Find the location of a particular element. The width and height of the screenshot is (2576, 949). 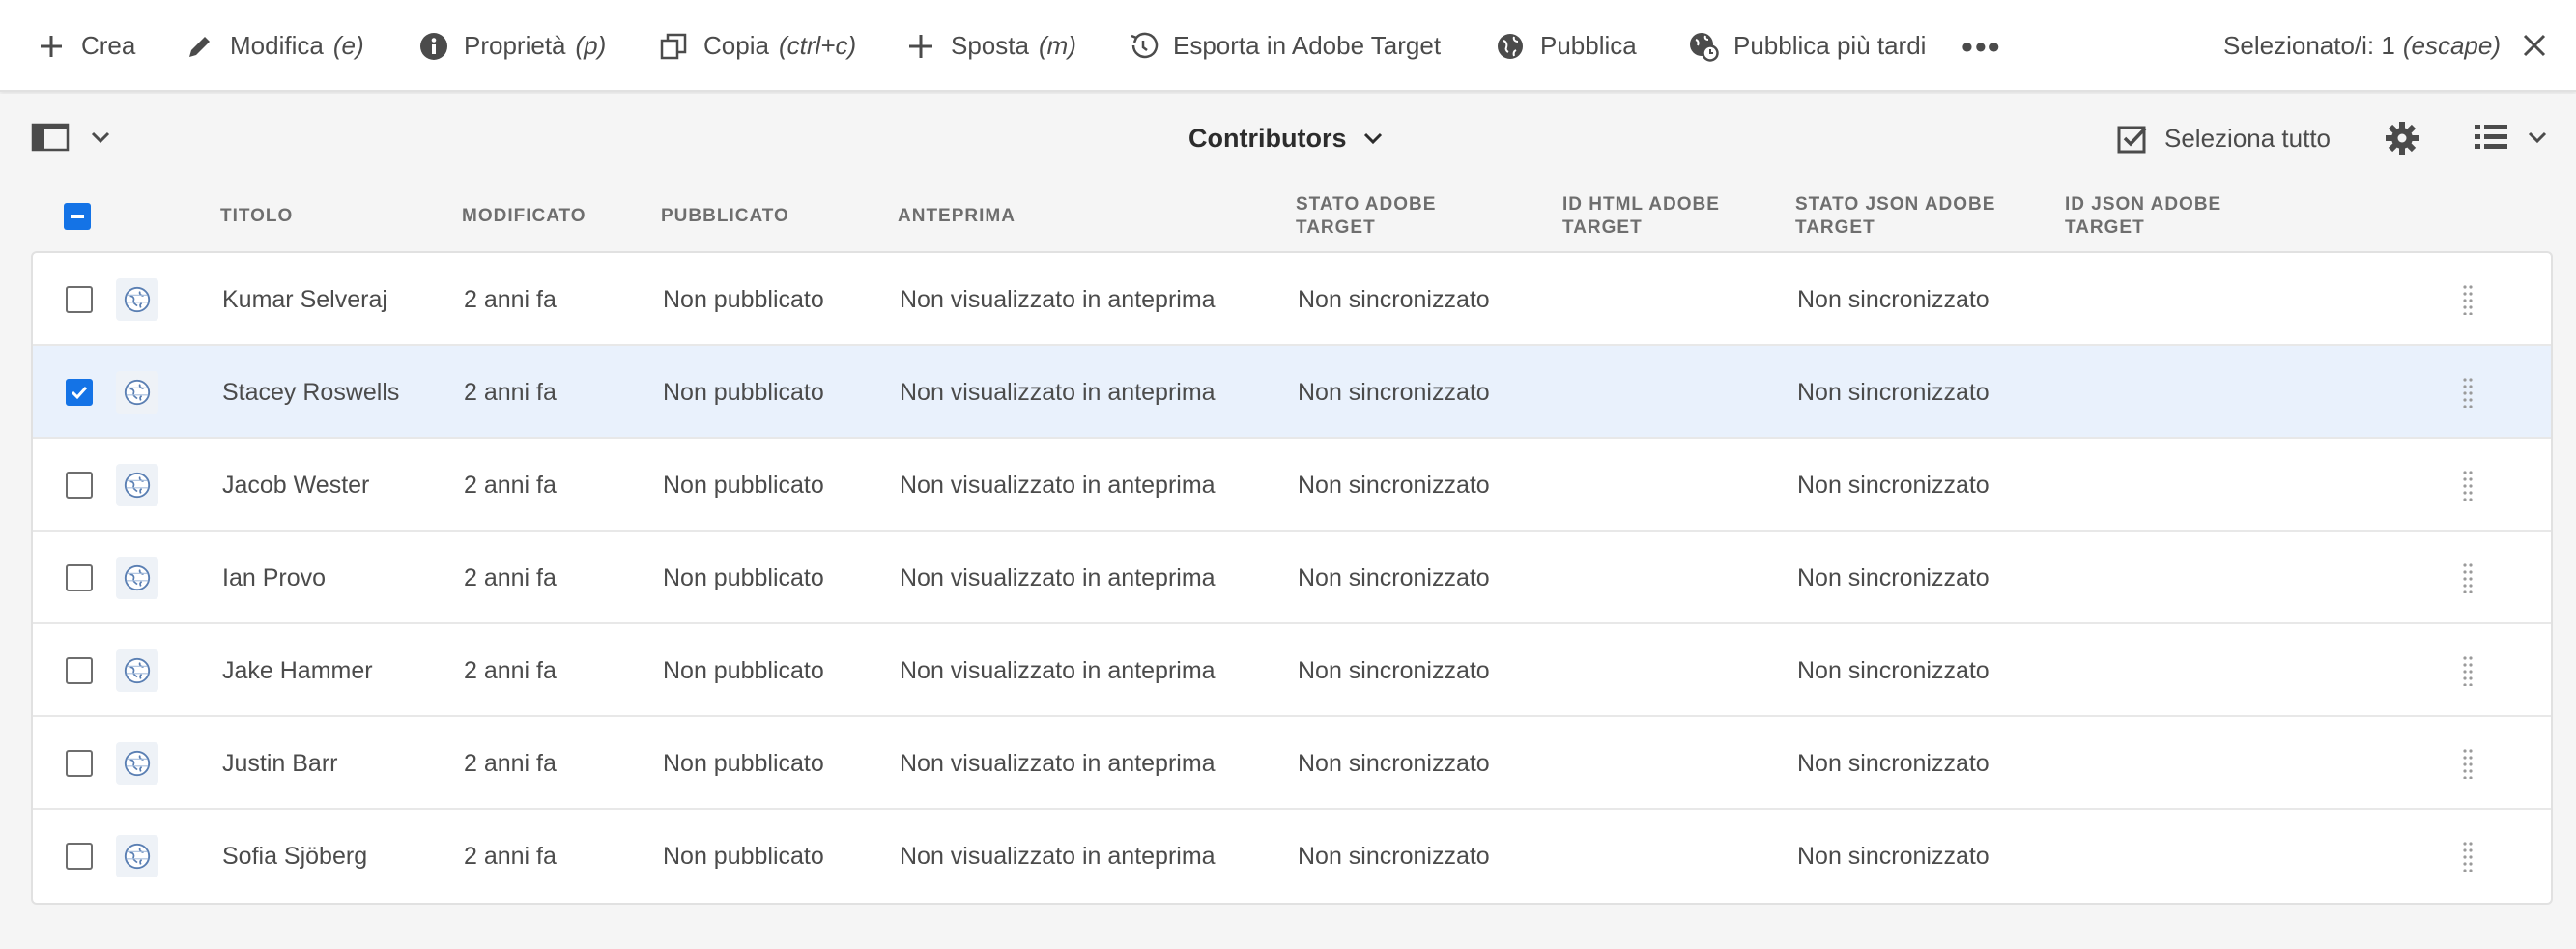

settings-button is located at coordinates (2402, 140).